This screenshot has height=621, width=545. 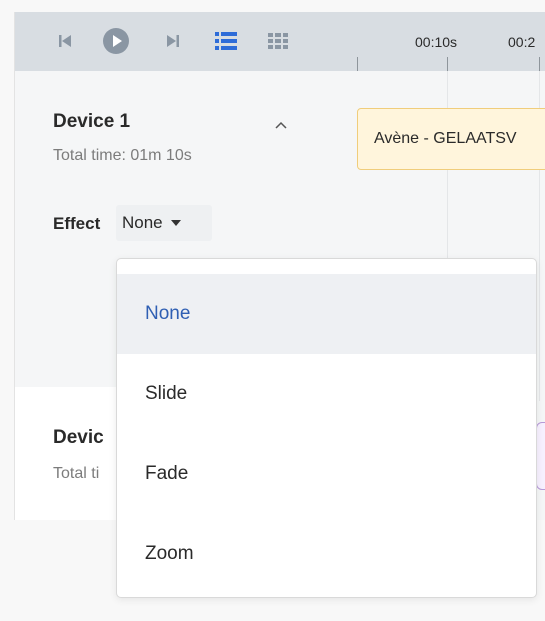 I want to click on chevron-up-icon, so click(x=281, y=125).